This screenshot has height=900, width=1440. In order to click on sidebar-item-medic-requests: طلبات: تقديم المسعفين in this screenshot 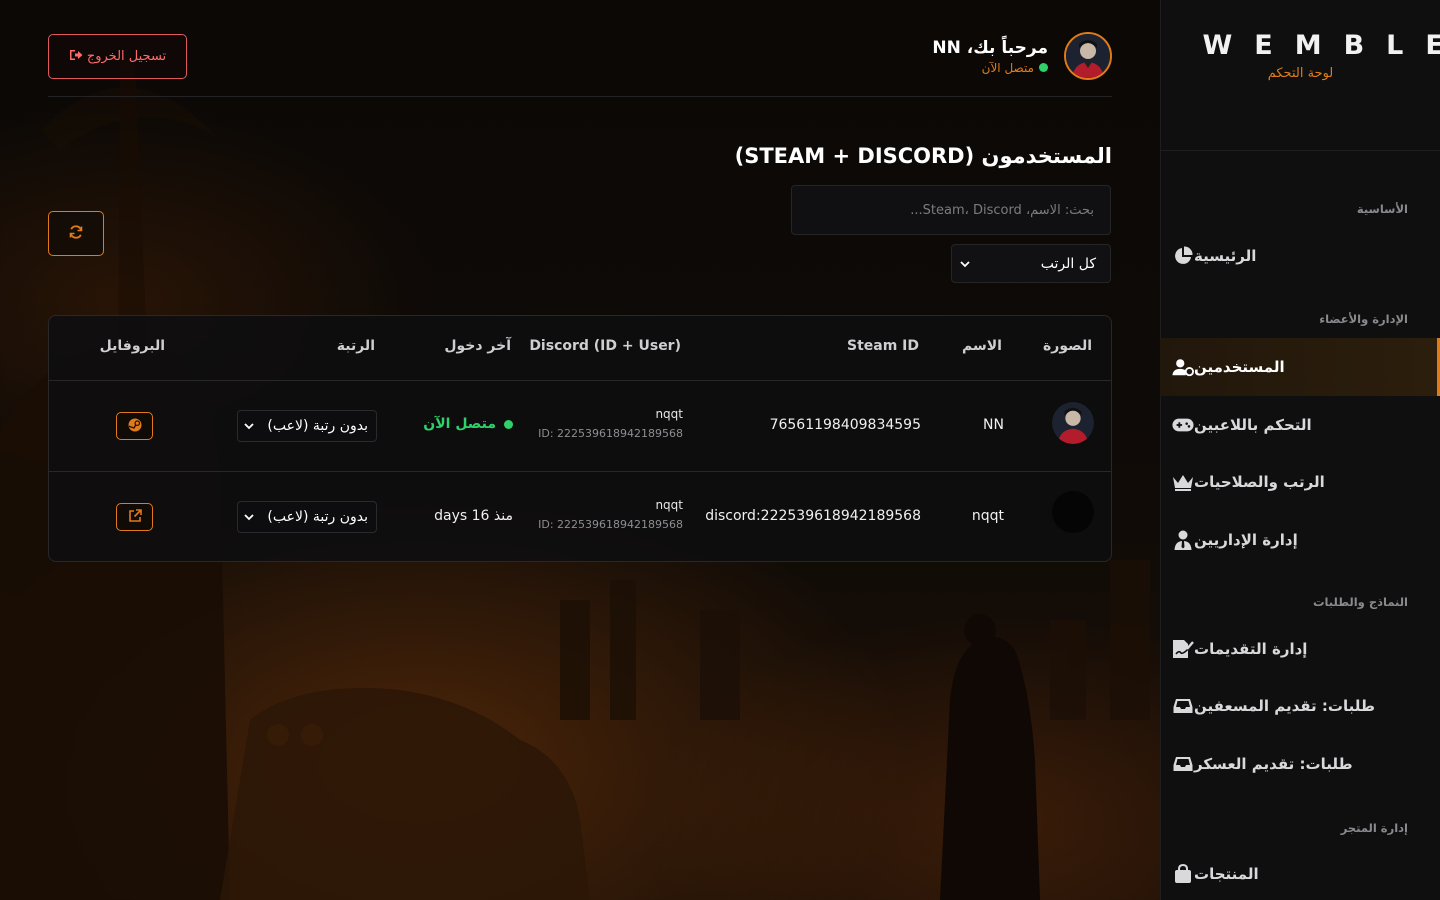, I will do `click(1300, 706)`.